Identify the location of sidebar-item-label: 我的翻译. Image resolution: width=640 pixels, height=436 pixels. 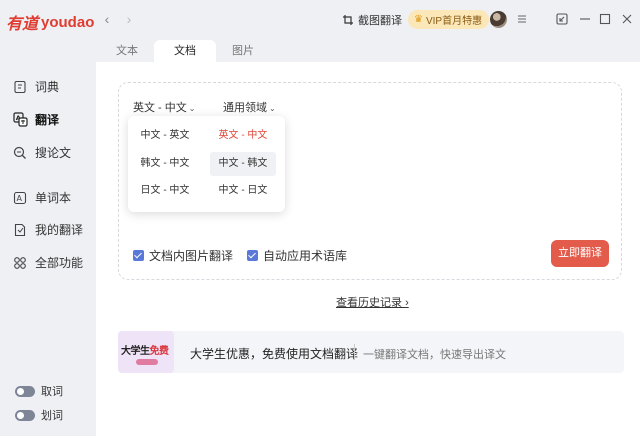
(59, 230).